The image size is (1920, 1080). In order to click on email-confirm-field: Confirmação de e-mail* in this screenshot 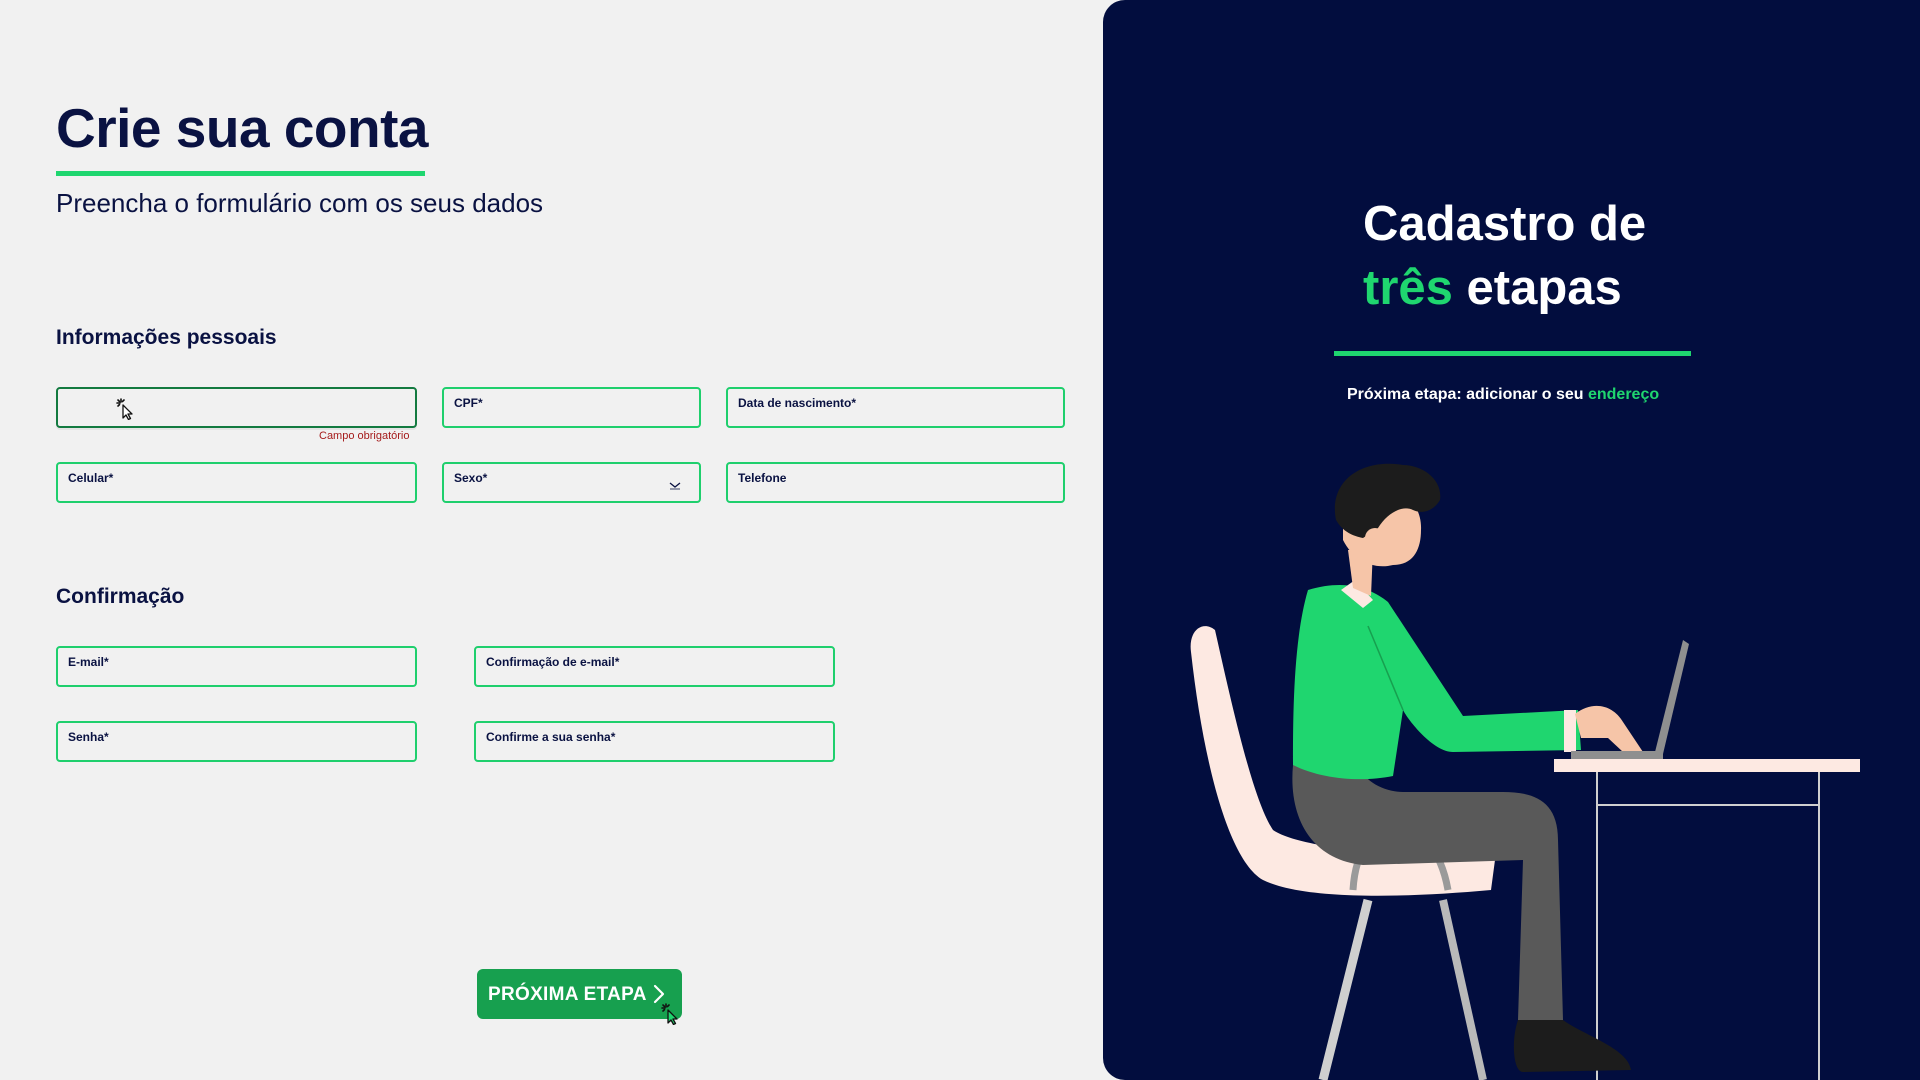, I will do `click(654, 666)`.